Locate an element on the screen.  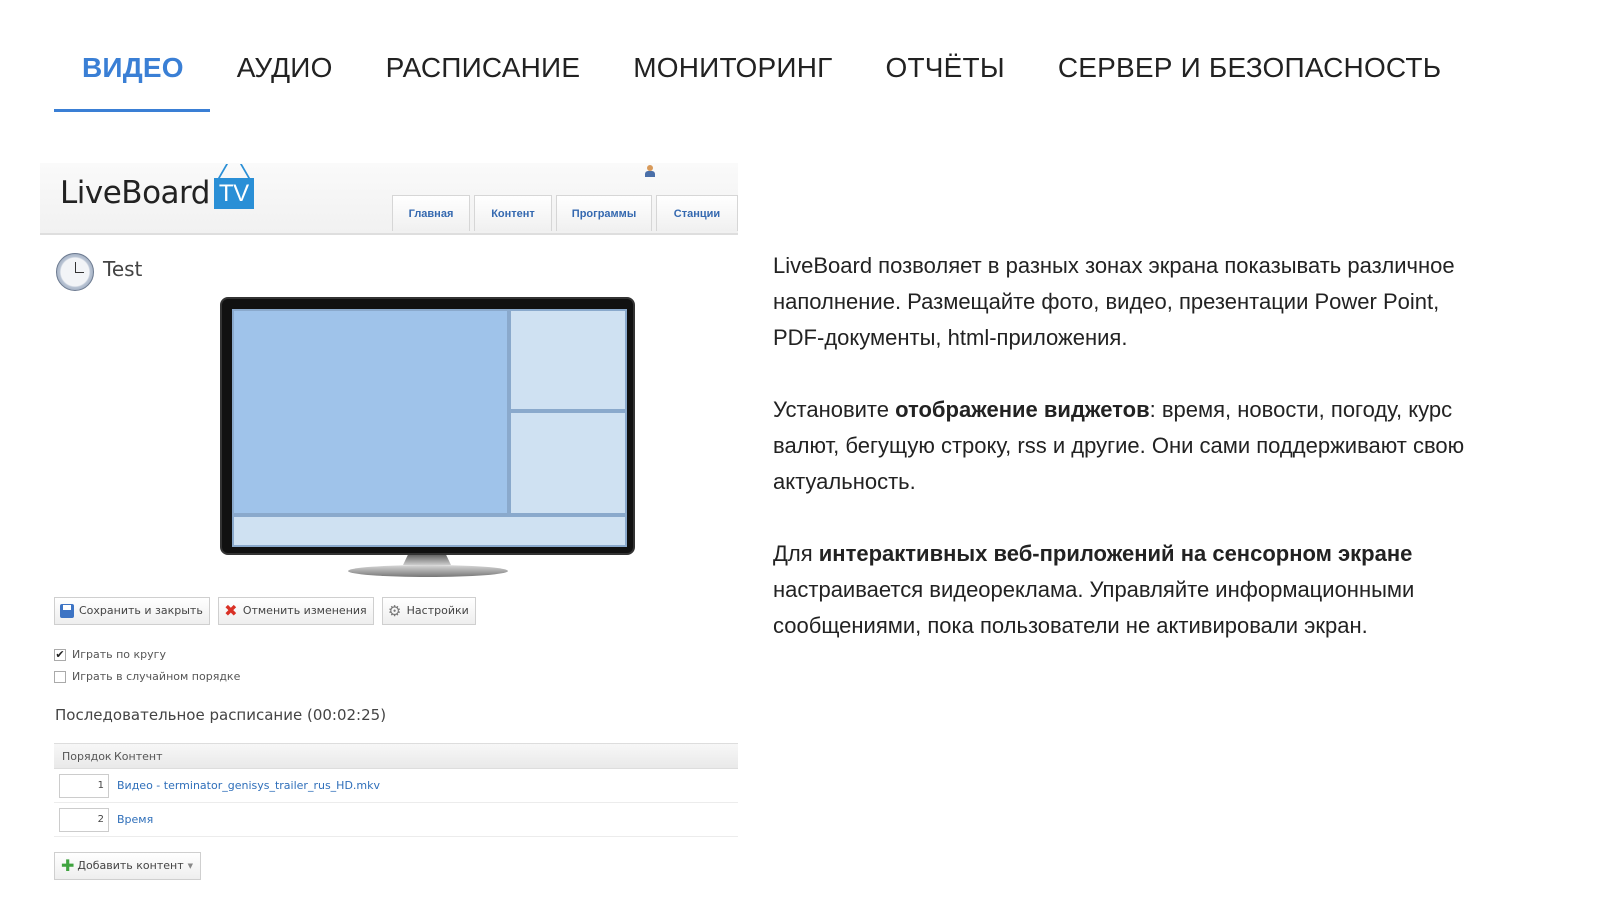
floppy-disk-icon is located at coordinates (67, 611).